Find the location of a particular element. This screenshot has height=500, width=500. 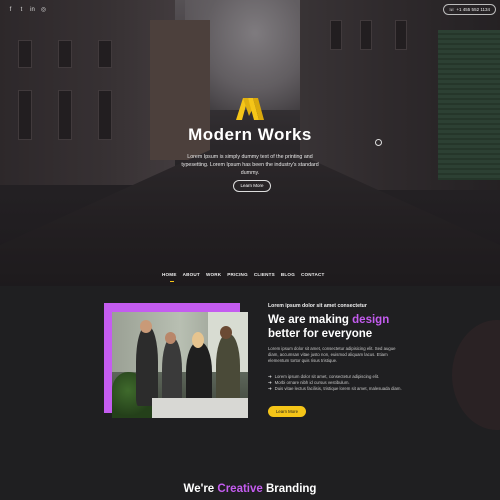

about-kicker: Lorem ipsum dolor sit amet consectetur is located at coordinates (317, 306).